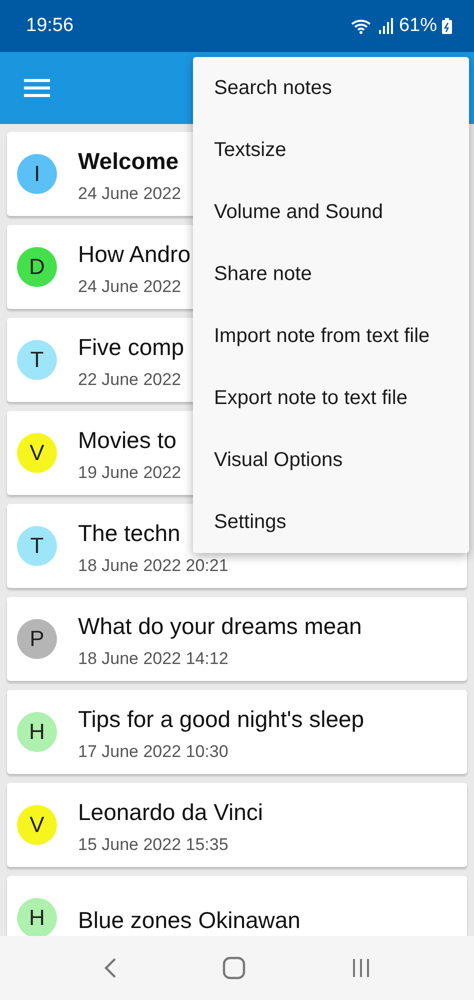 The image size is (474, 1000). Describe the element at coordinates (154, 752) in the screenshot. I see `note-date: 17 June 2022 10:30` at that location.